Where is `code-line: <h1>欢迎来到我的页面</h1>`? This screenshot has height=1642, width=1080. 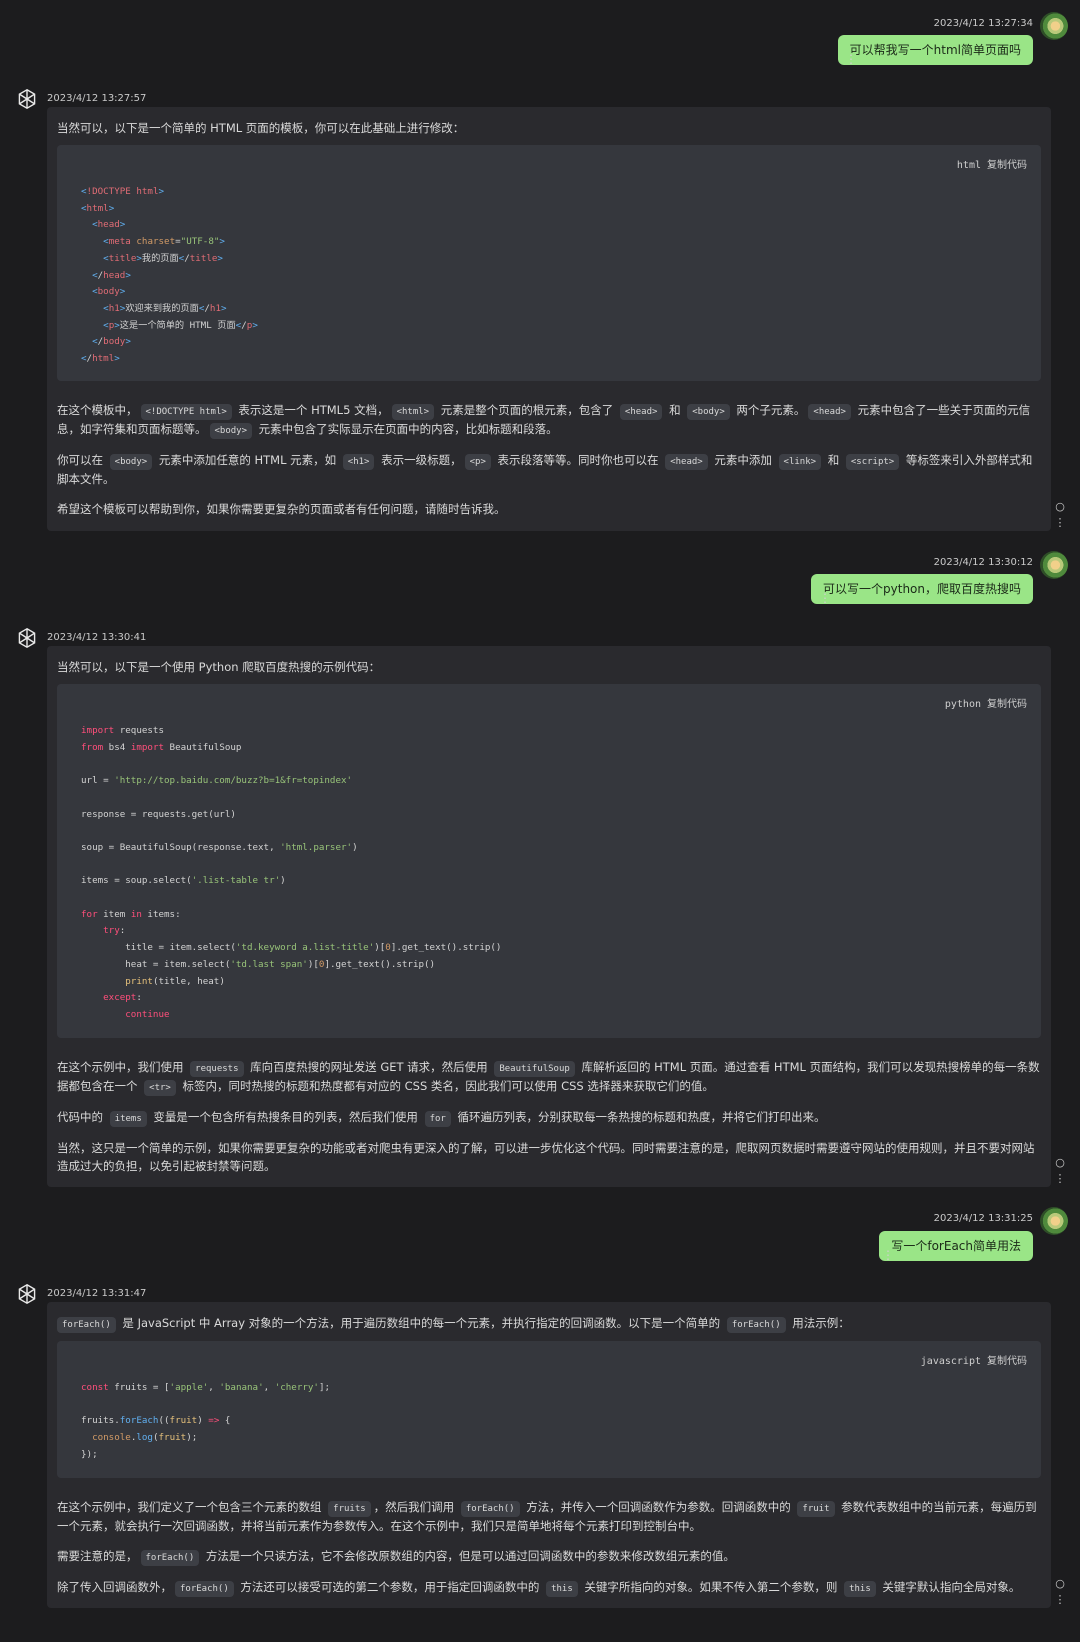
code-line: <h1>欢迎来到我的页面</h1> is located at coordinates (165, 308).